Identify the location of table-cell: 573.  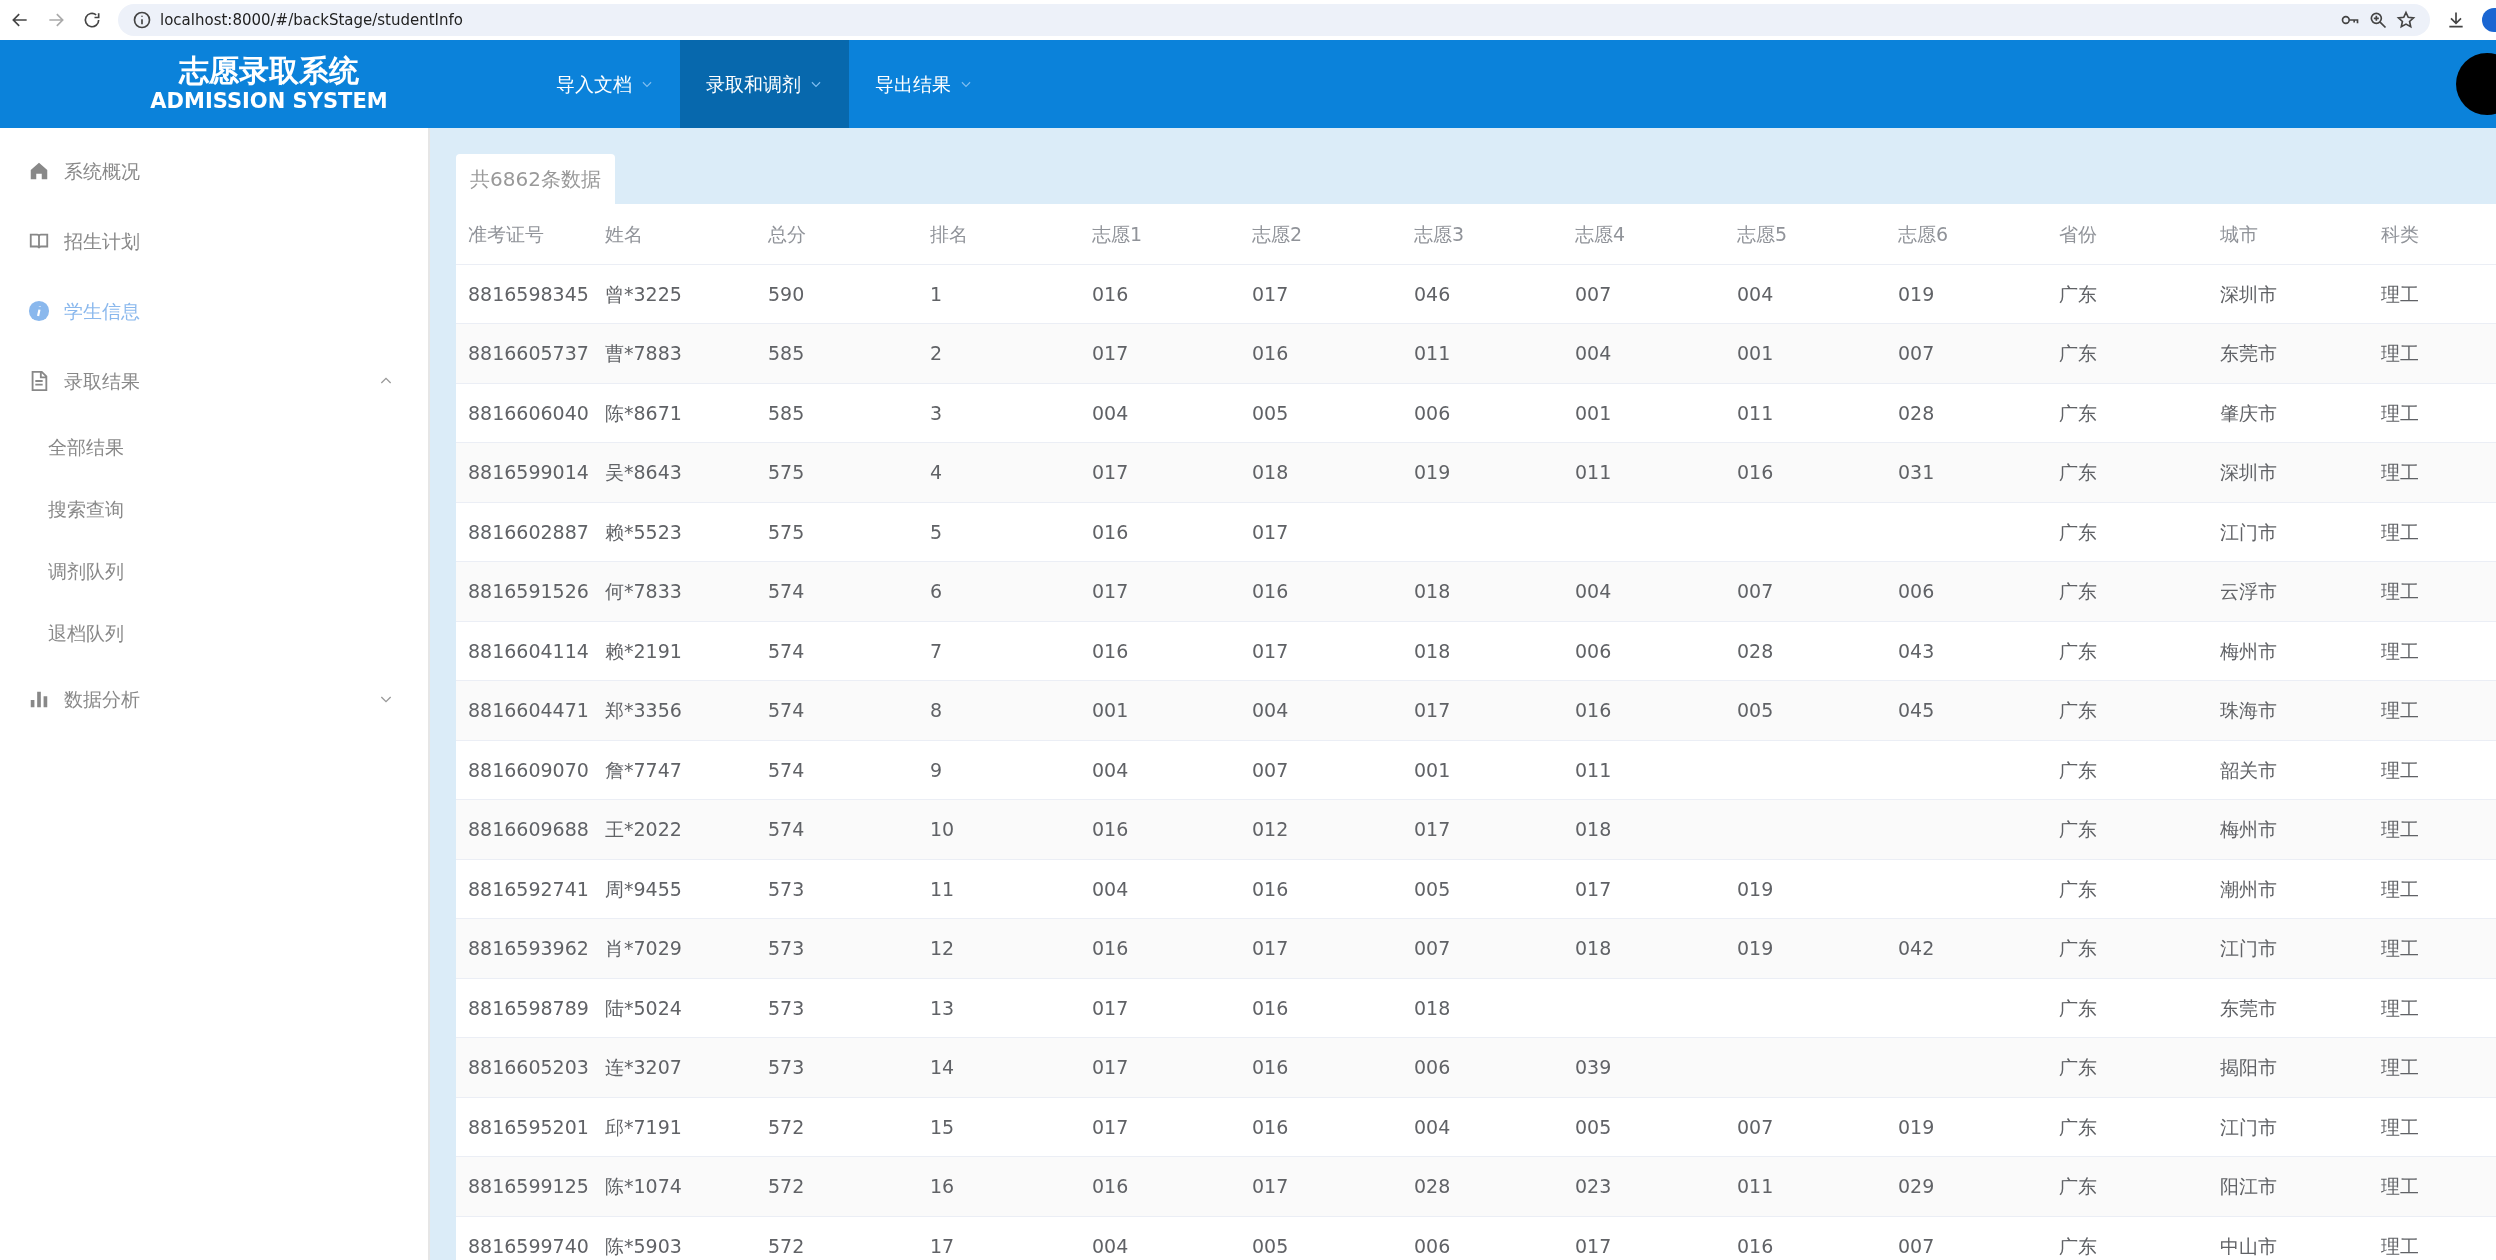
(837, 1008).